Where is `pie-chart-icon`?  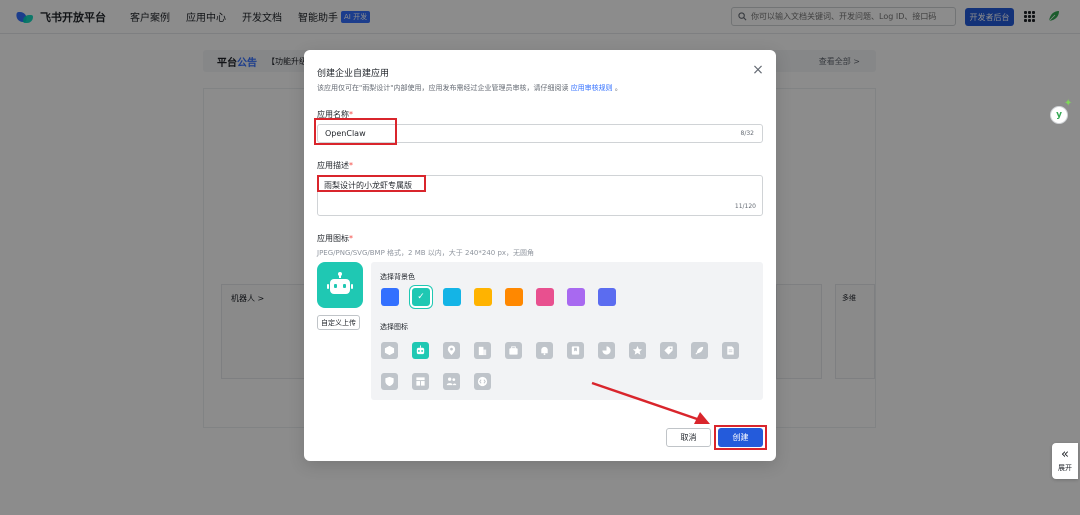 pie-chart-icon is located at coordinates (606, 350).